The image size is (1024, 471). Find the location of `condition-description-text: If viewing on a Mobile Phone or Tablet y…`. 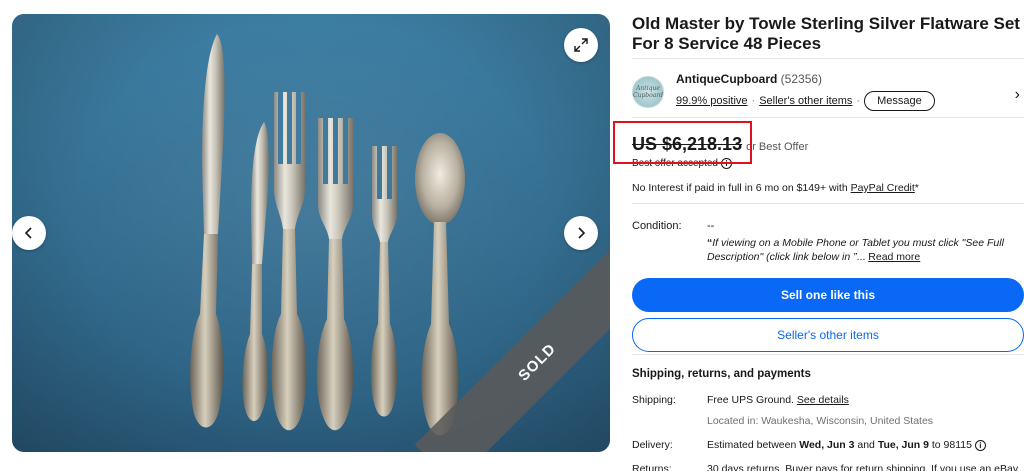

condition-description-text: If viewing on a Mobile Phone or Tablet y… is located at coordinates (855, 250).